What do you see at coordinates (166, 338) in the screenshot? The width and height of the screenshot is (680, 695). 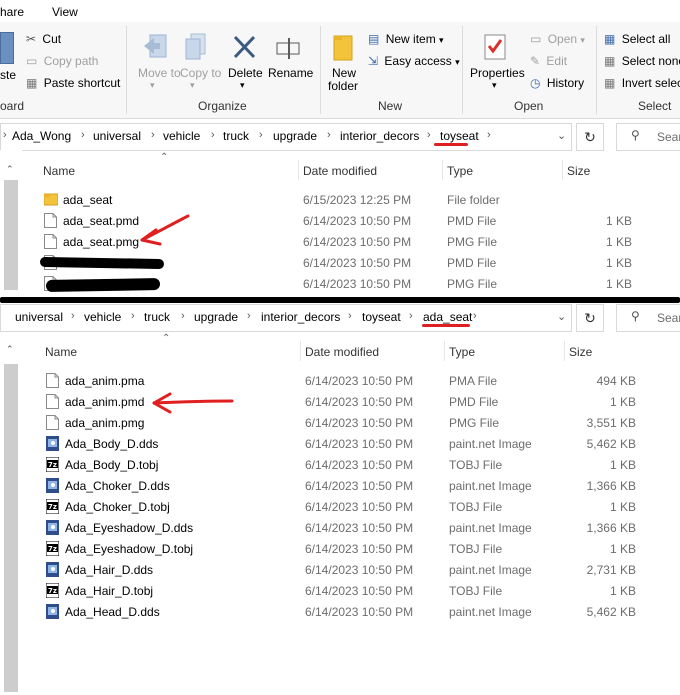 I see `sort-indicator-icon: ⌃` at bounding box center [166, 338].